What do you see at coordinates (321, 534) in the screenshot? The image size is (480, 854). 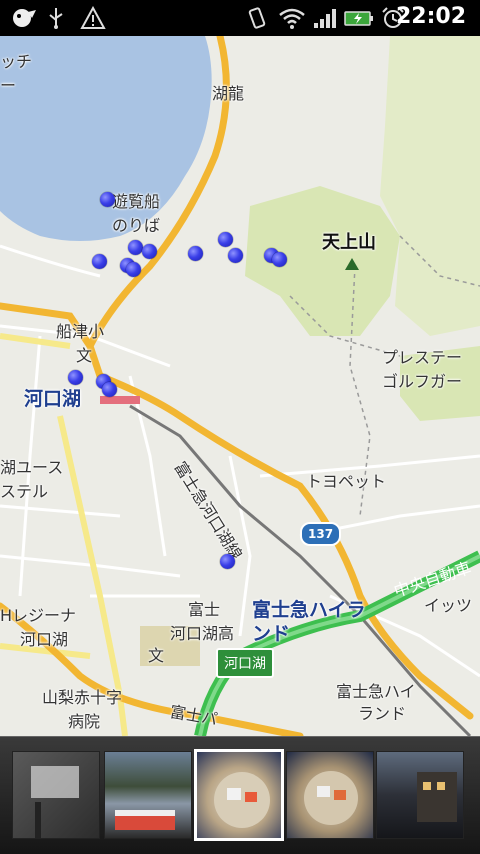 I see `route-137-shield: 137` at bounding box center [321, 534].